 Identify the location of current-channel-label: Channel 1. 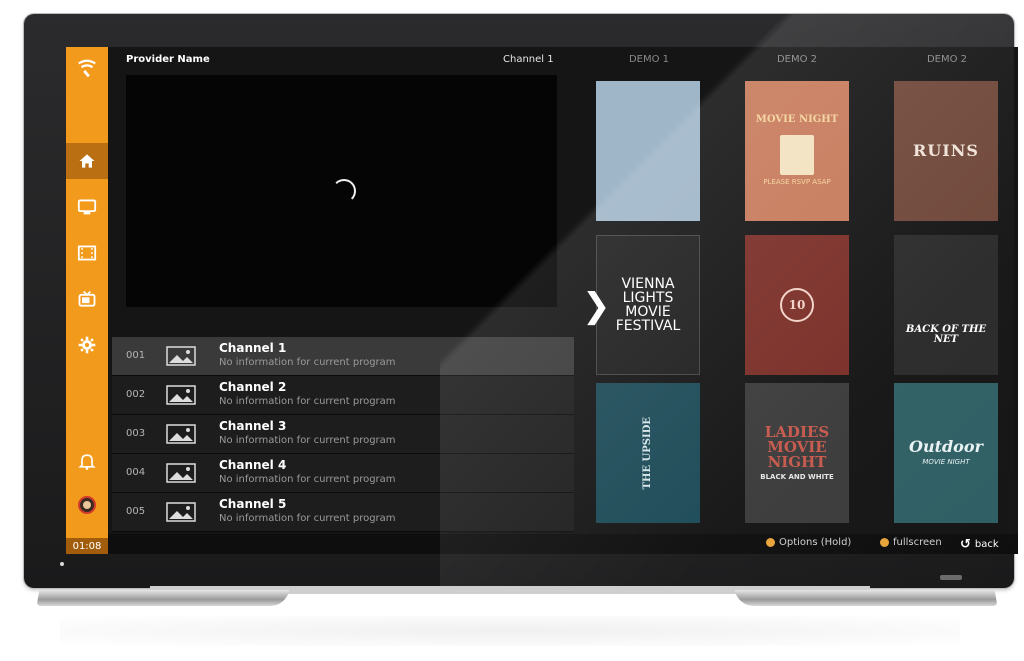
(528, 59).